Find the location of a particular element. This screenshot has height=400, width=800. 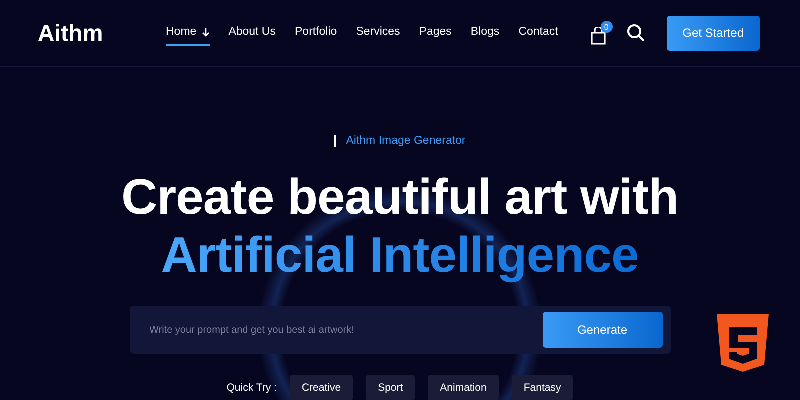

nav-link: Services is located at coordinates (378, 33).